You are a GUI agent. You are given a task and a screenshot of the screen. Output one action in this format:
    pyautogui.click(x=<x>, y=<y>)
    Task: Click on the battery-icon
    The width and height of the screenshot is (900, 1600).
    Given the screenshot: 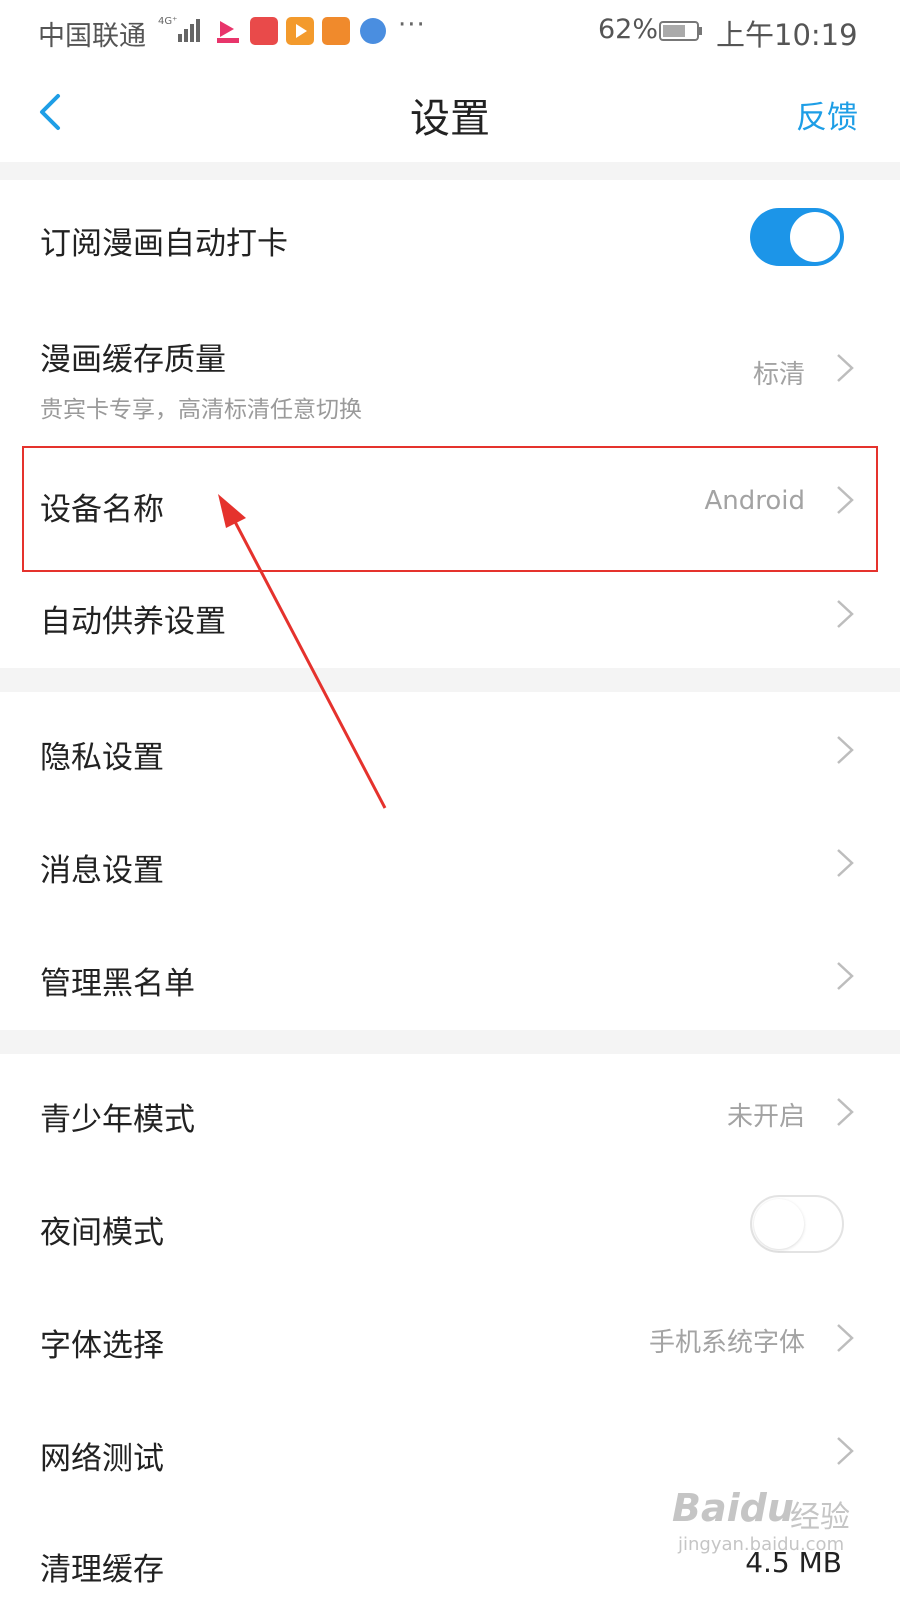 What is the action you would take?
    pyautogui.click(x=680, y=31)
    